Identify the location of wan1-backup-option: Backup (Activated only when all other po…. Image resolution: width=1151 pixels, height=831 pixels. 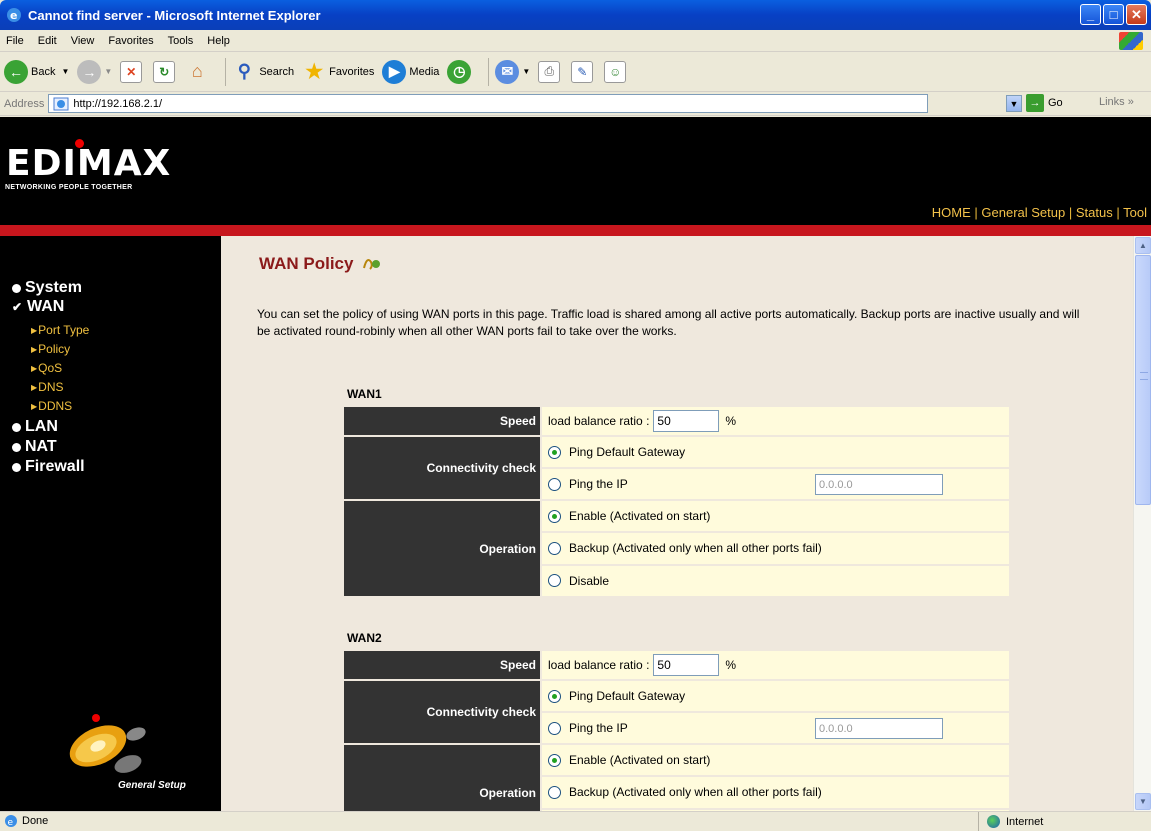
(775, 548).